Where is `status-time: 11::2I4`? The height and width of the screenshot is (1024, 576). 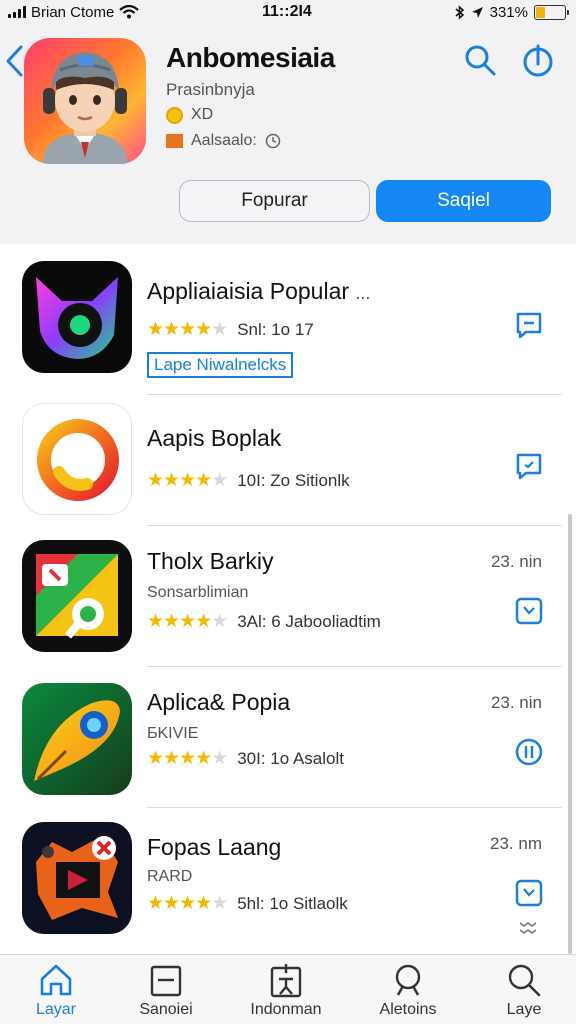
status-time: 11::2I4 is located at coordinates (287, 11).